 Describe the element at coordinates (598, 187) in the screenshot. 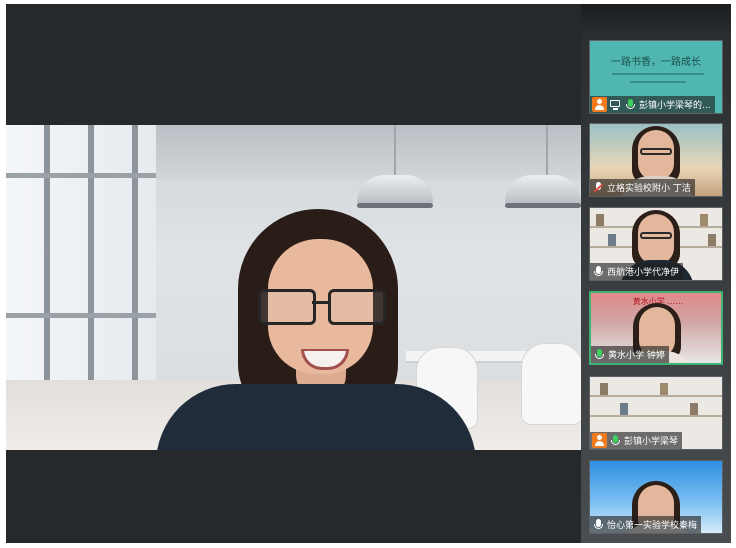

I see `mic-muted-icon` at that location.